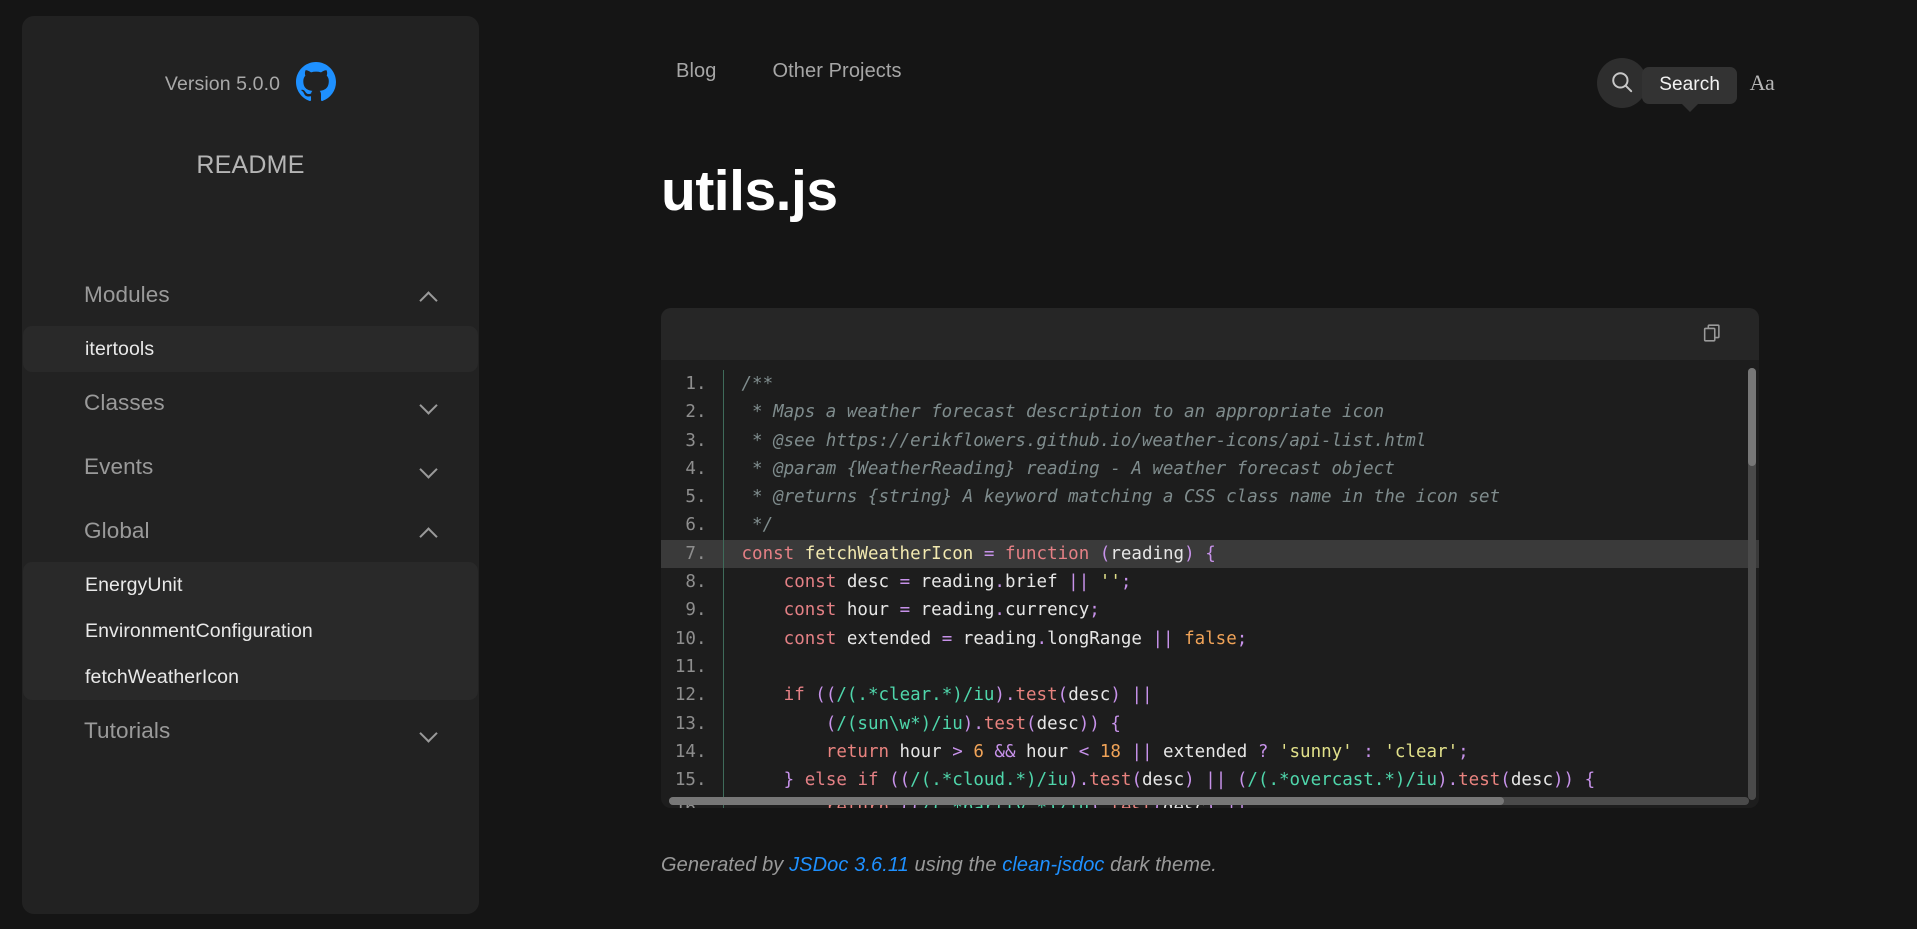 The width and height of the screenshot is (1917, 929). I want to click on search-tooltip: Search, so click(1689, 89).